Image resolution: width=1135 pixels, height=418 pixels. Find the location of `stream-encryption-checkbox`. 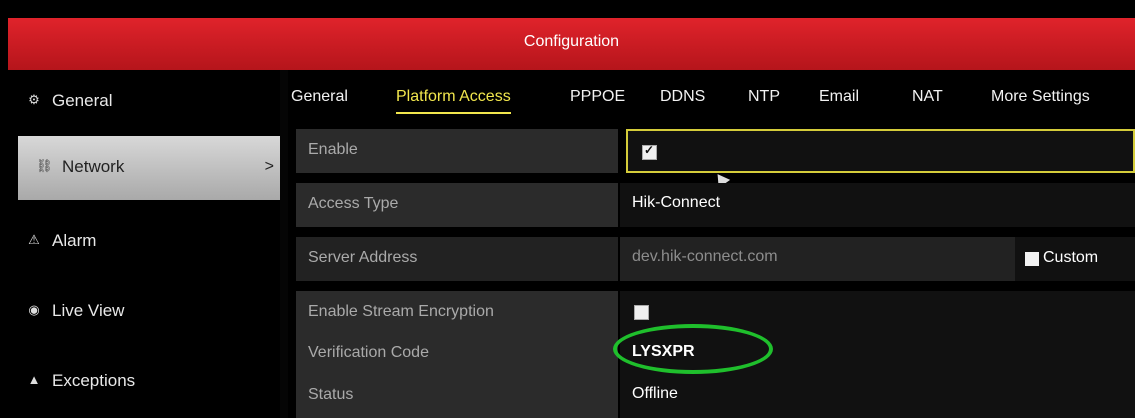

stream-encryption-checkbox is located at coordinates (641, 312).